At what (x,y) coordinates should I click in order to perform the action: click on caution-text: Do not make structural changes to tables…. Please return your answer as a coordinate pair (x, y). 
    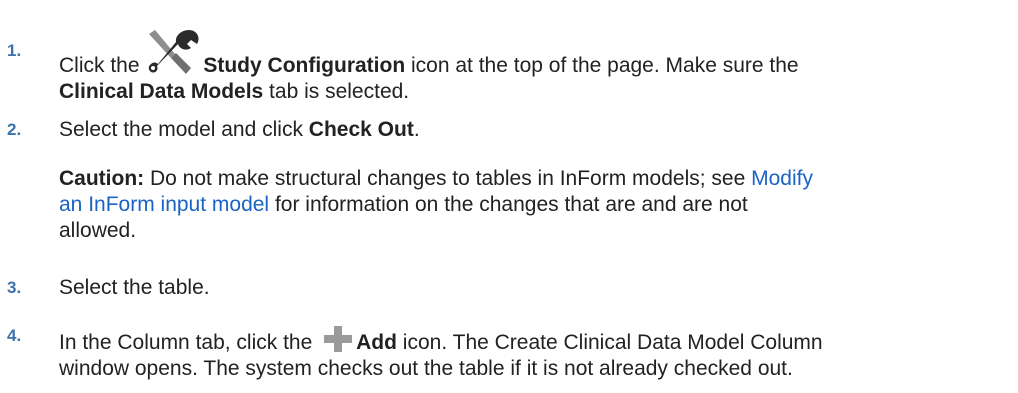
    Looking at the image, I should click on (448, 178).